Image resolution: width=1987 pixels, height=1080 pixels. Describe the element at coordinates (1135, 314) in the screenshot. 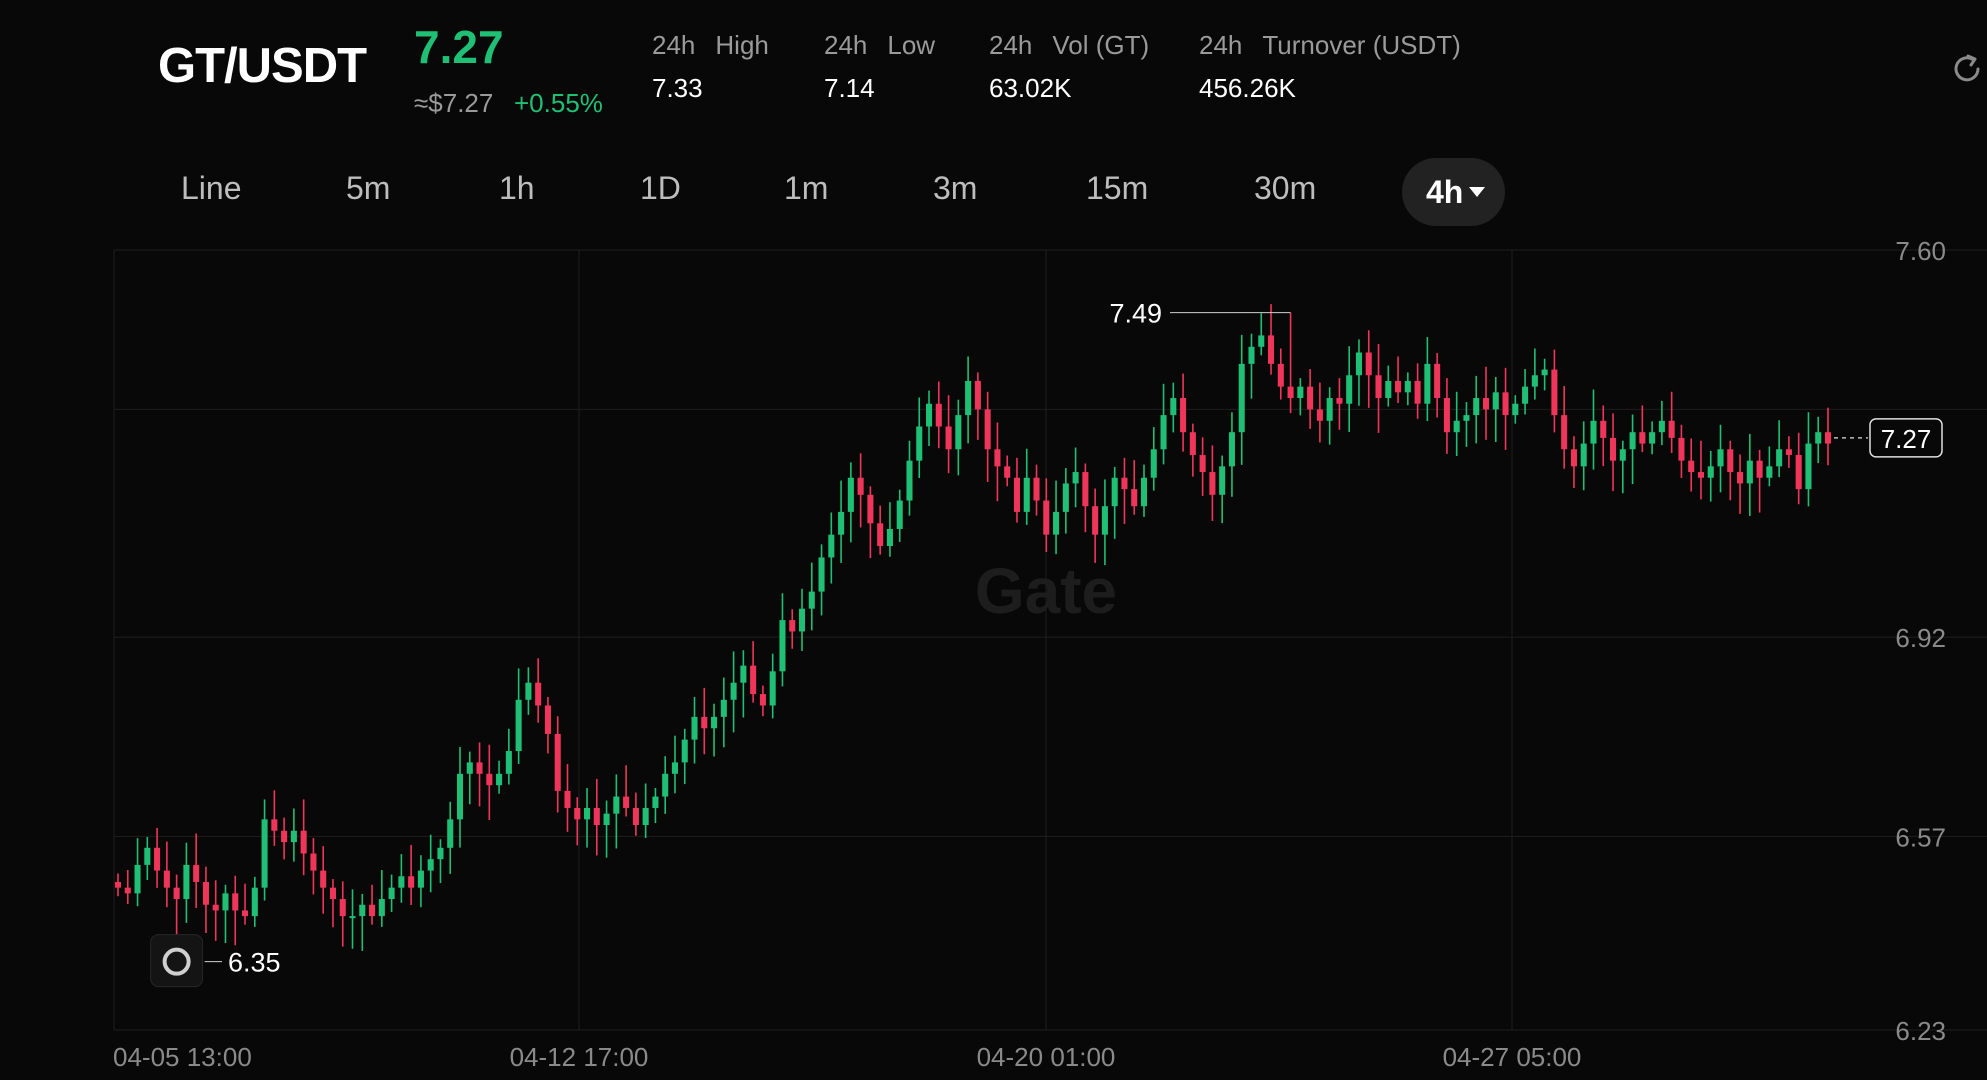

I see `max-price-marker: 7.49` at that location.